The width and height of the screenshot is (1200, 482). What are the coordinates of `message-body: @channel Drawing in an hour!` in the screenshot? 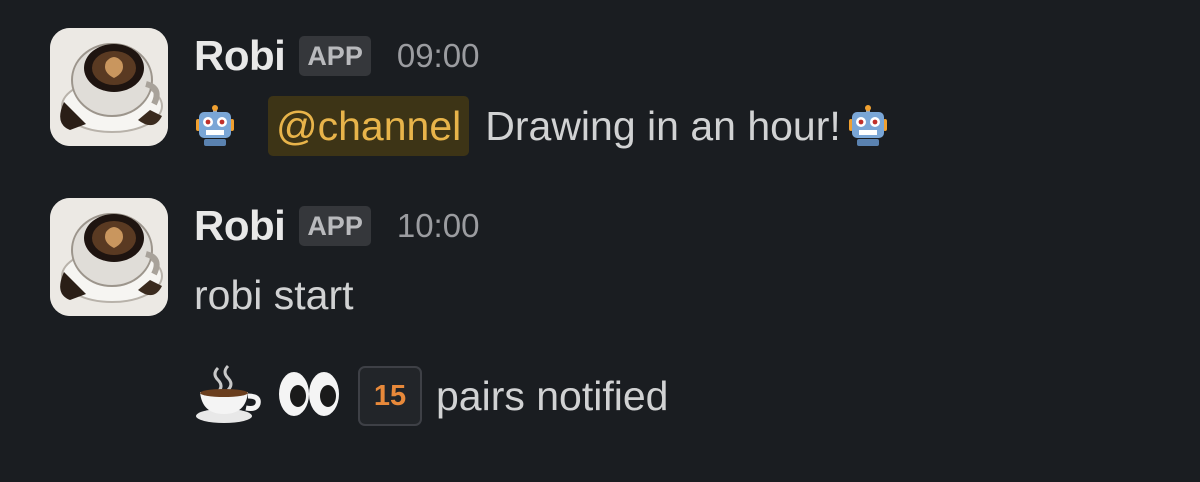 It's located at (541, 126).